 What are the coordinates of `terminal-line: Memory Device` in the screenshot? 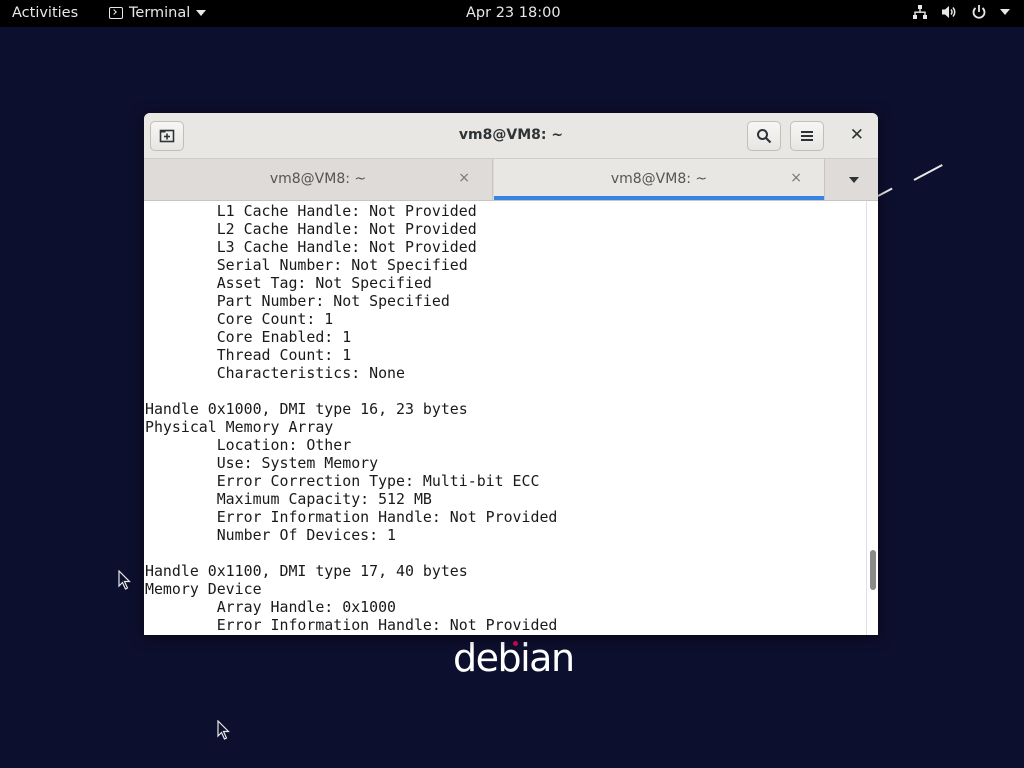 It's located at (203, 589).